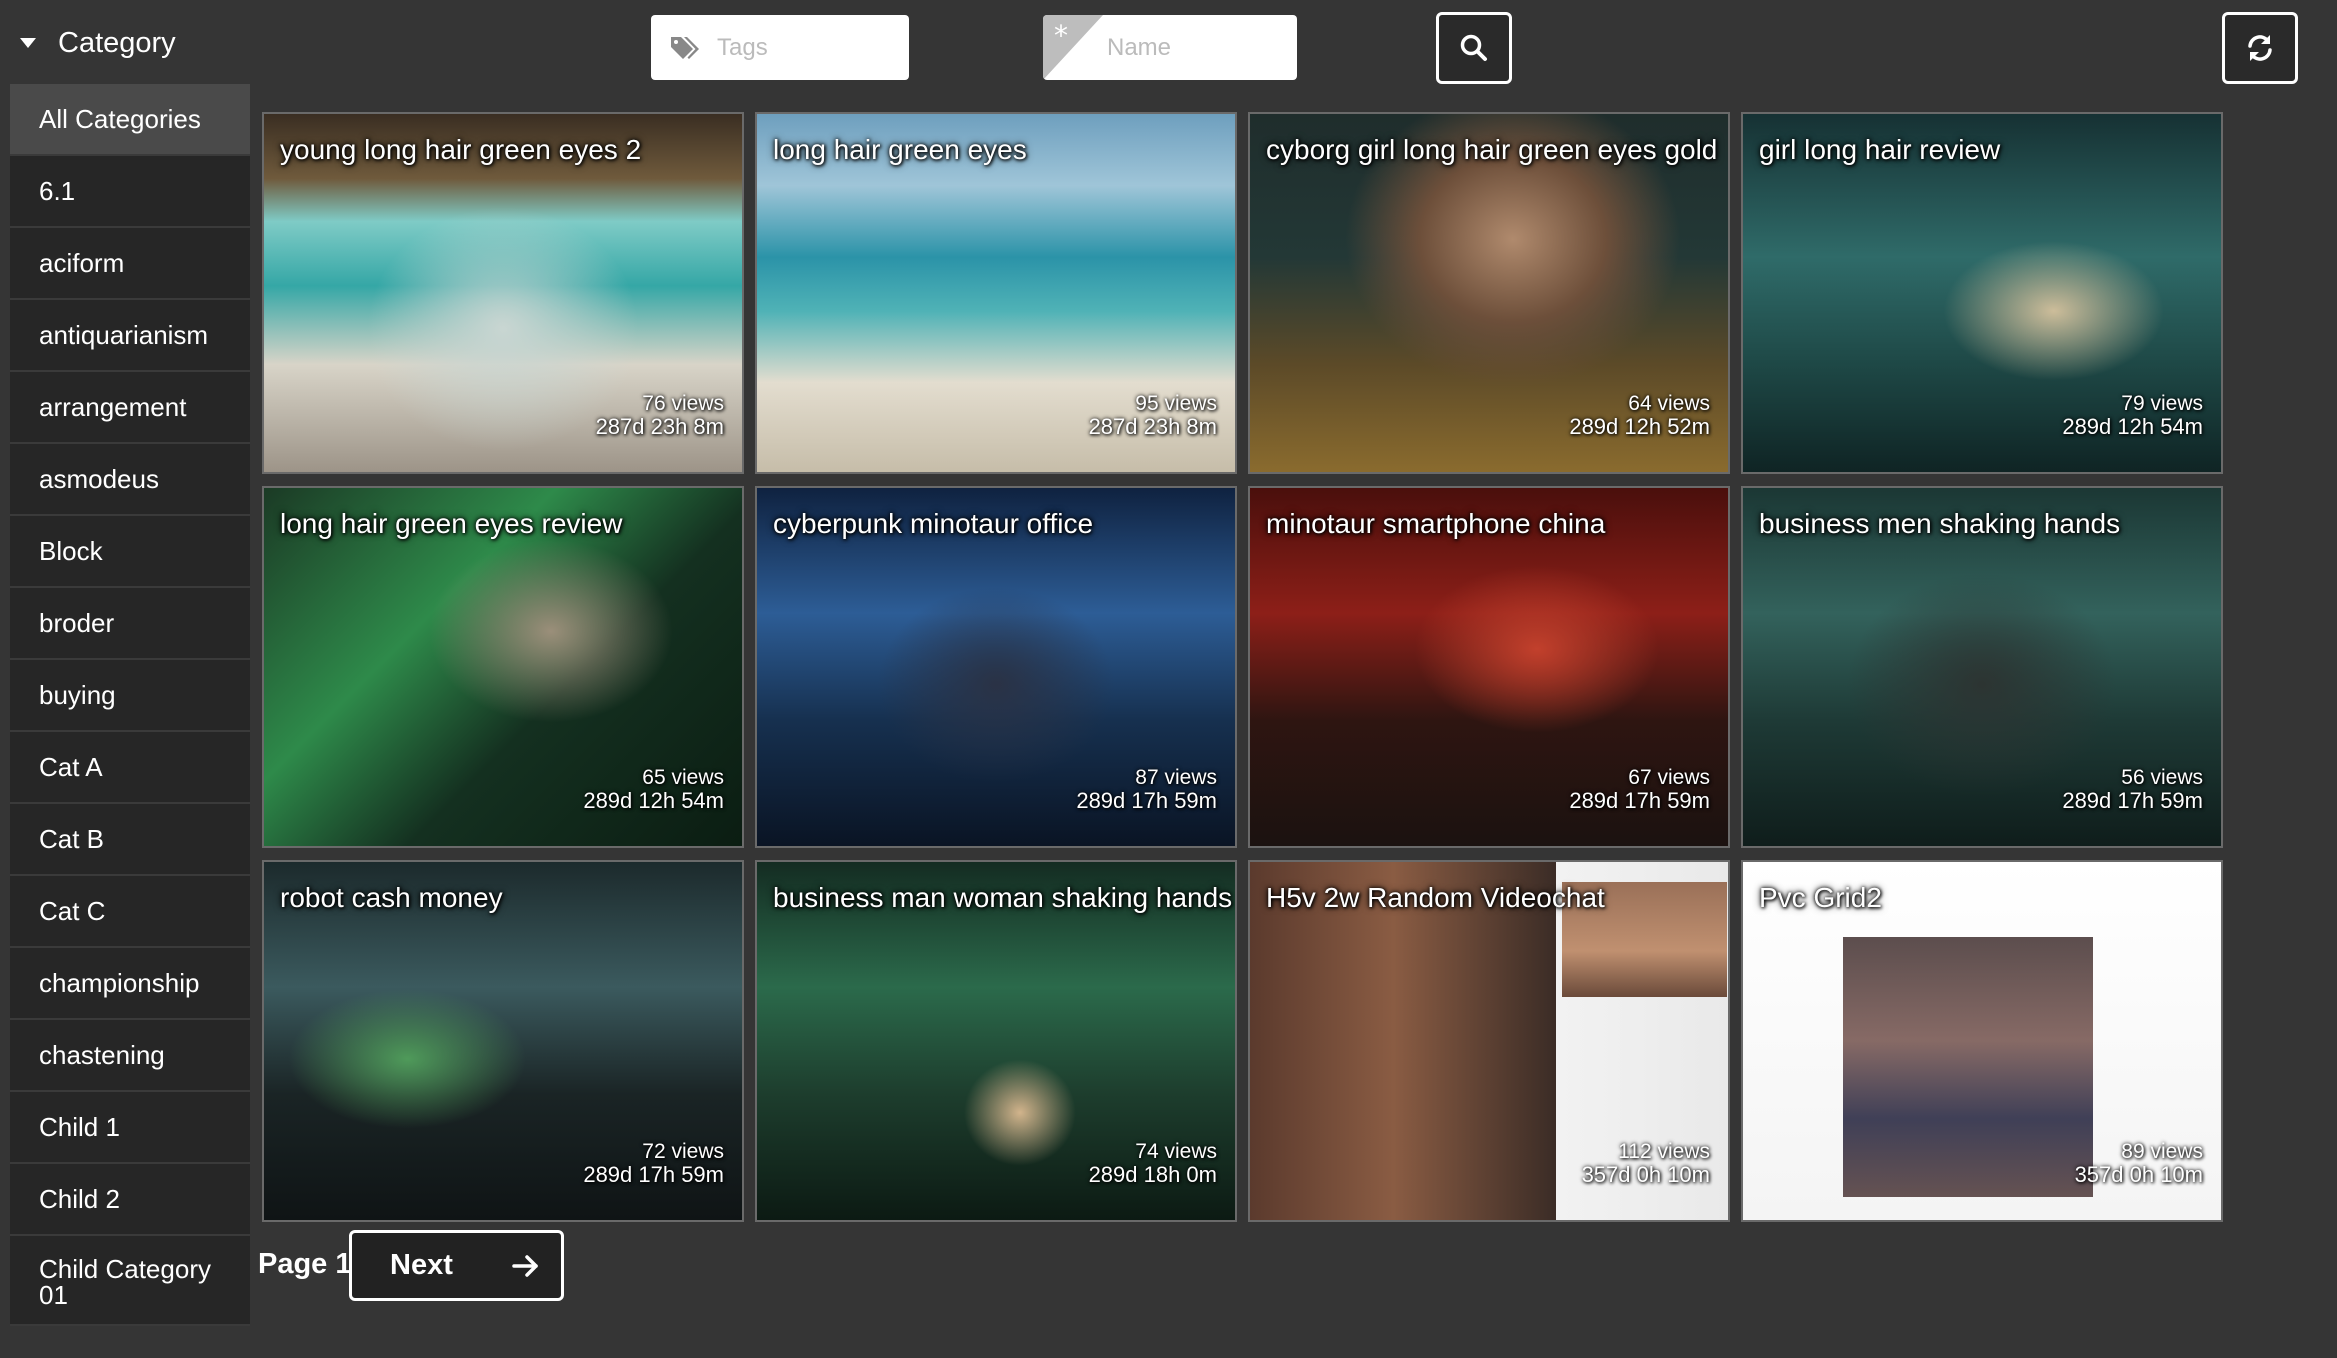  What do you see at coordinates (130, 120) in the screenshot?
I see `sidebar-item-all-categories: All Categories` at bounding box center [130, 120].